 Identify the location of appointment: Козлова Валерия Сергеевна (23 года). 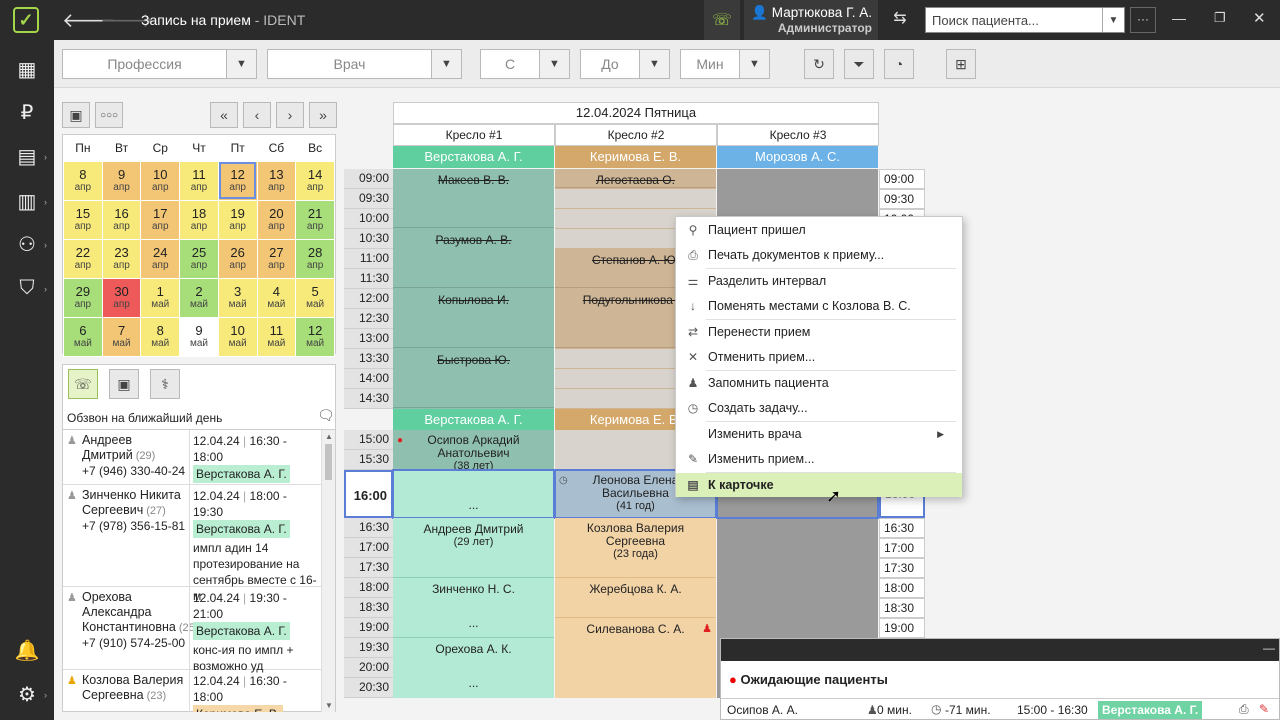
(635, 548).